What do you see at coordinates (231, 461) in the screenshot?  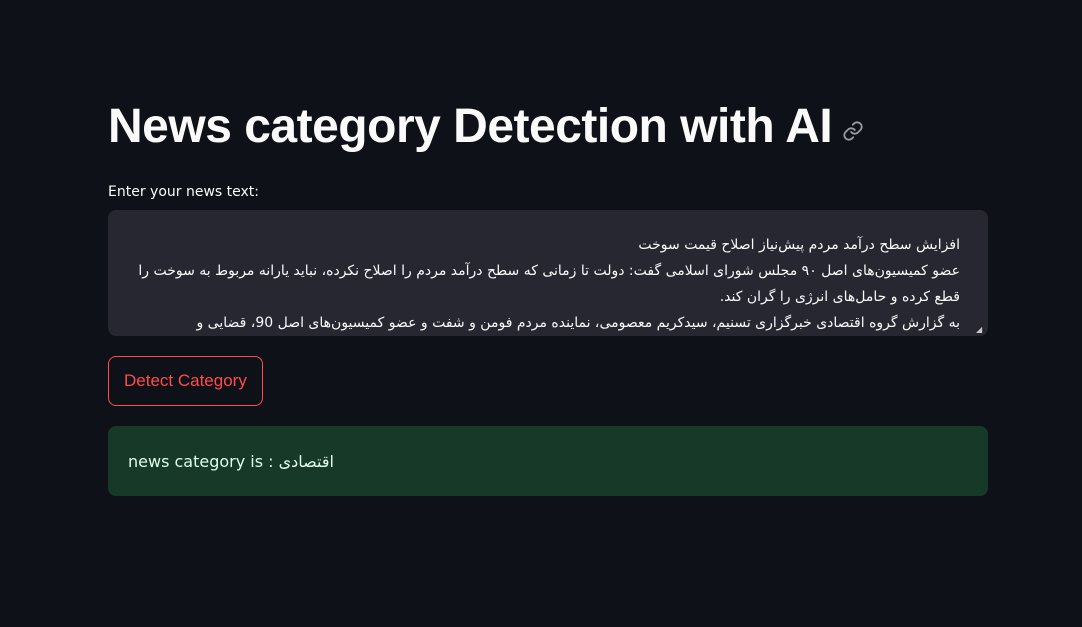 I see `result-text: news category is : اقتصادی` at bounding box center [231, 461].